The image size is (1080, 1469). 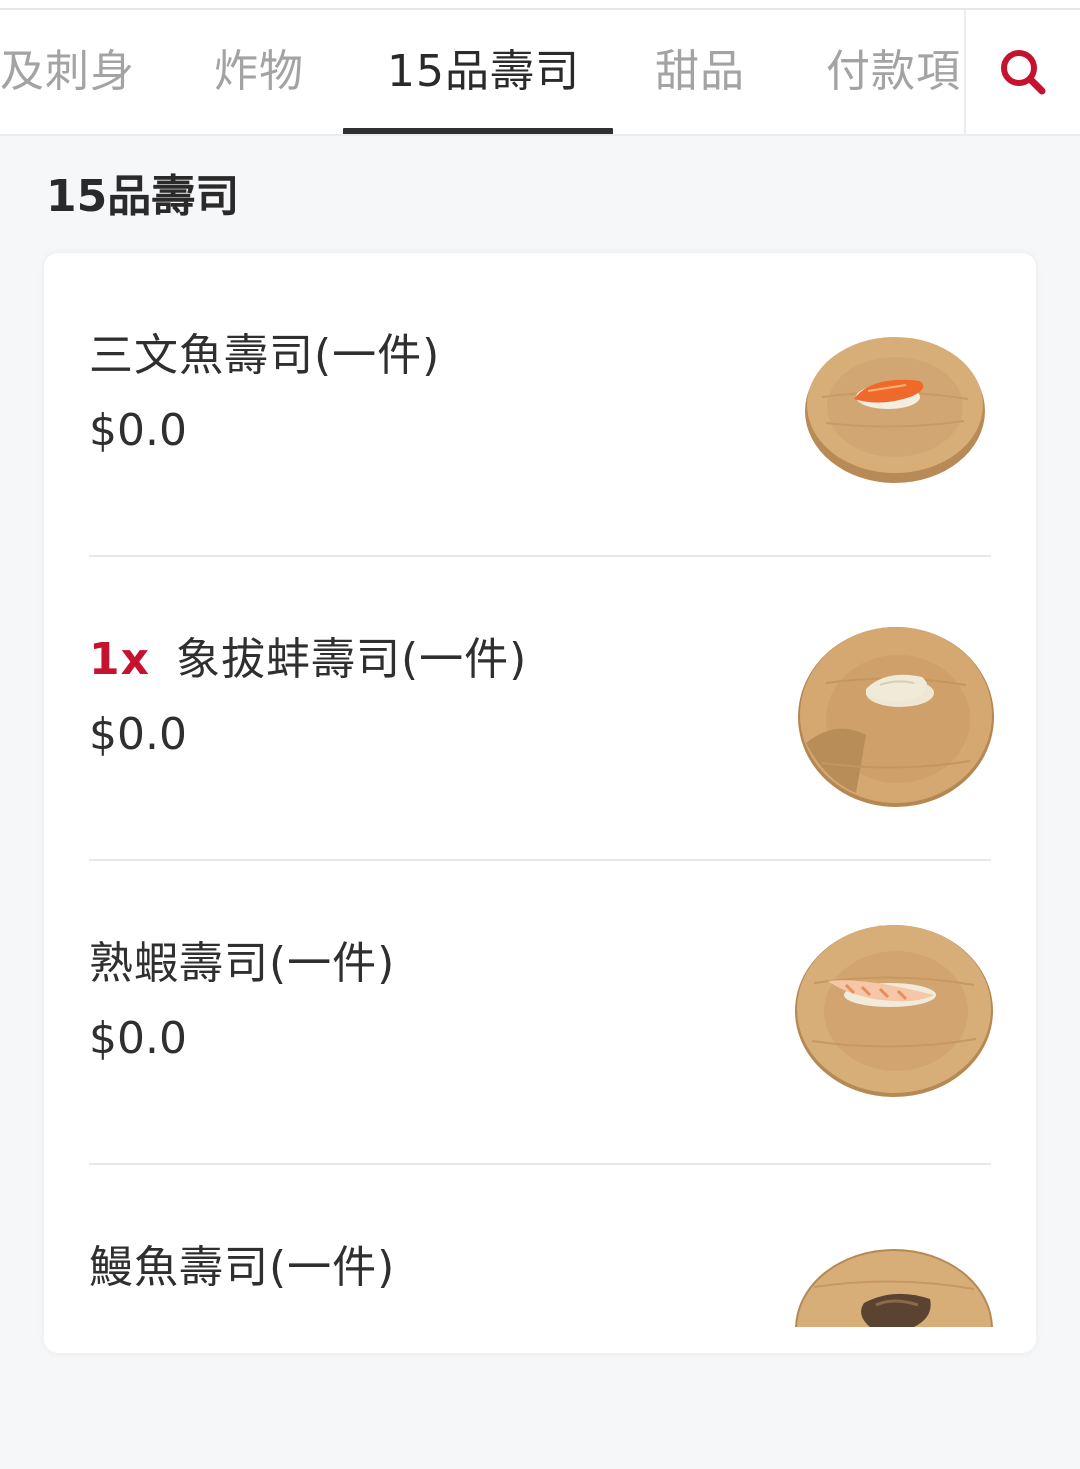 I want to click on tab-15-sushi: 15品壽司, so click(x=483, y=72).